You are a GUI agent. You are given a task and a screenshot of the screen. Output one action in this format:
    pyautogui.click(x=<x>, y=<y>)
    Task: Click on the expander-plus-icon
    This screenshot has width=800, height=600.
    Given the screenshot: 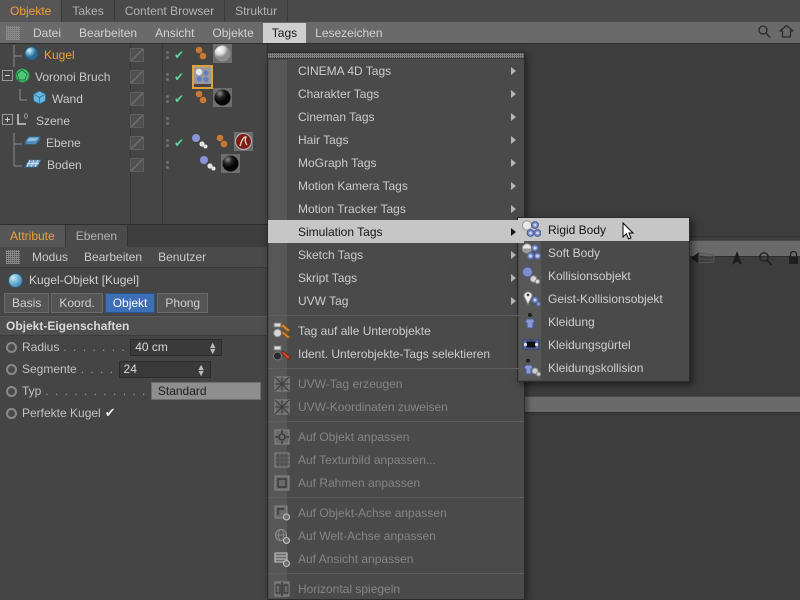 What is the action you would take?
    pyautogui.click(x=7, y=121)
    